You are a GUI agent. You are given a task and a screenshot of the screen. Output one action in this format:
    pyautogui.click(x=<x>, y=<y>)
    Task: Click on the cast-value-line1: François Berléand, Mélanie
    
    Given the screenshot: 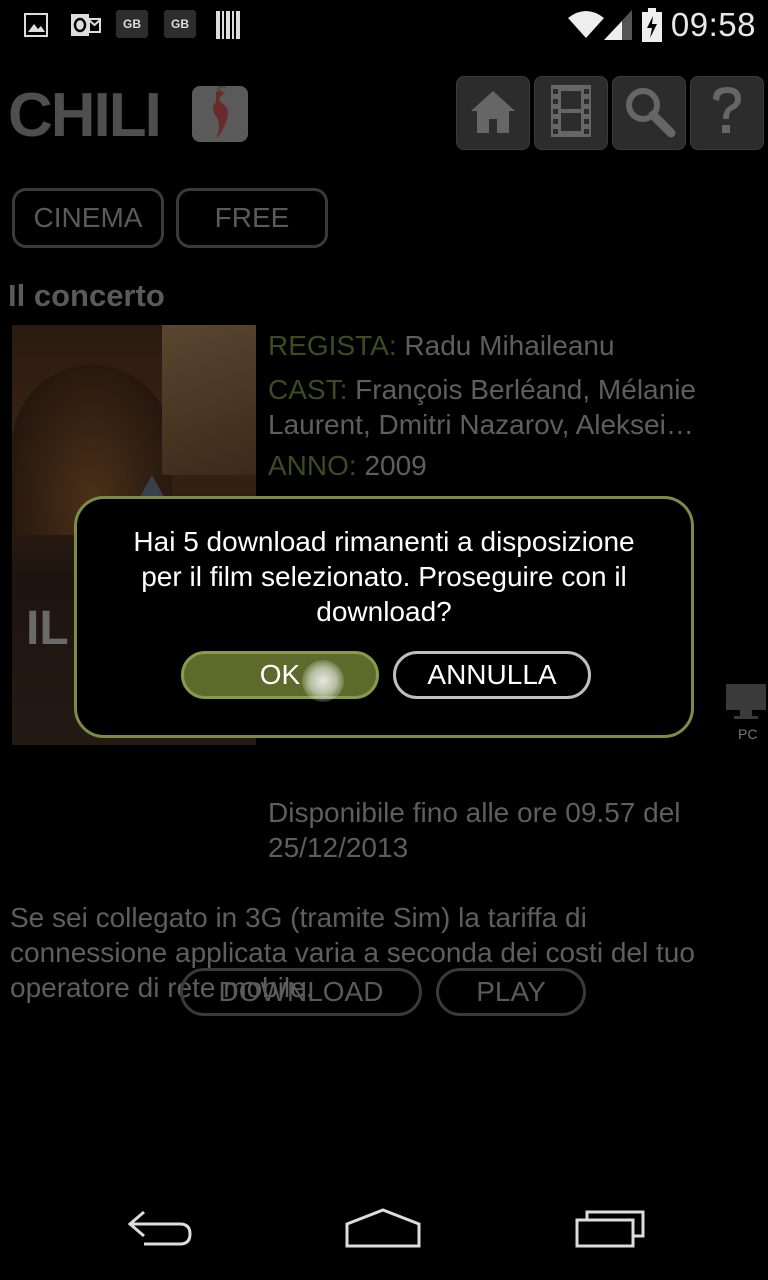 What is the action you would take?
    pyautogui.click(x=525, y=389)
    